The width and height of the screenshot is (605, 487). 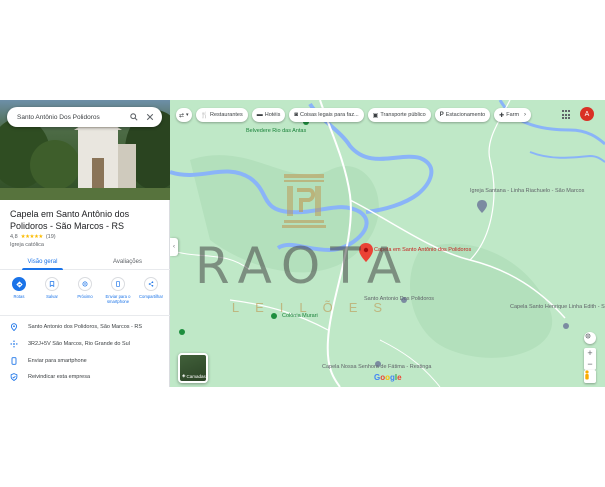 What do you see at coordinates (184, 375) in the screenshot?
I see `layers-icon: ◈` at bounding box center [184, 375].